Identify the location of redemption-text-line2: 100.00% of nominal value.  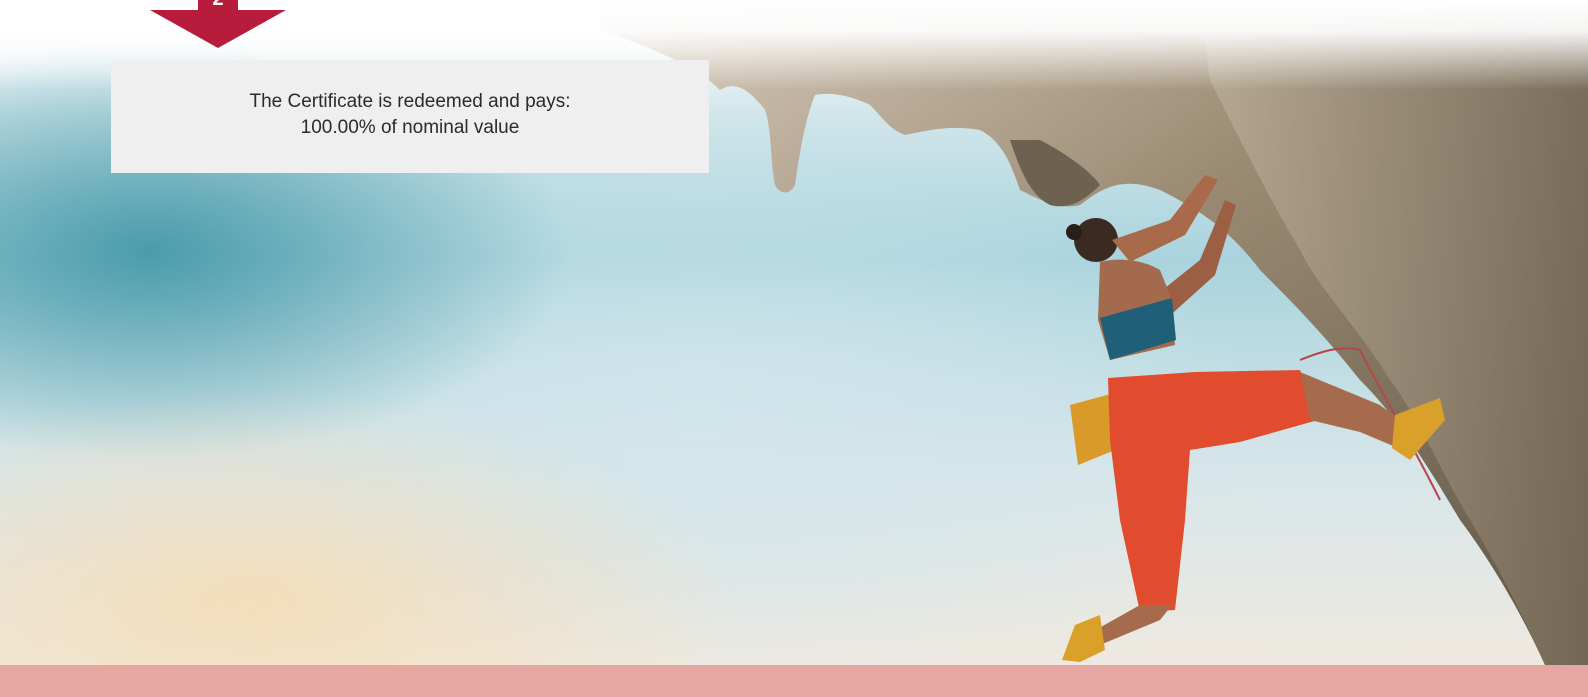
(410, 127).